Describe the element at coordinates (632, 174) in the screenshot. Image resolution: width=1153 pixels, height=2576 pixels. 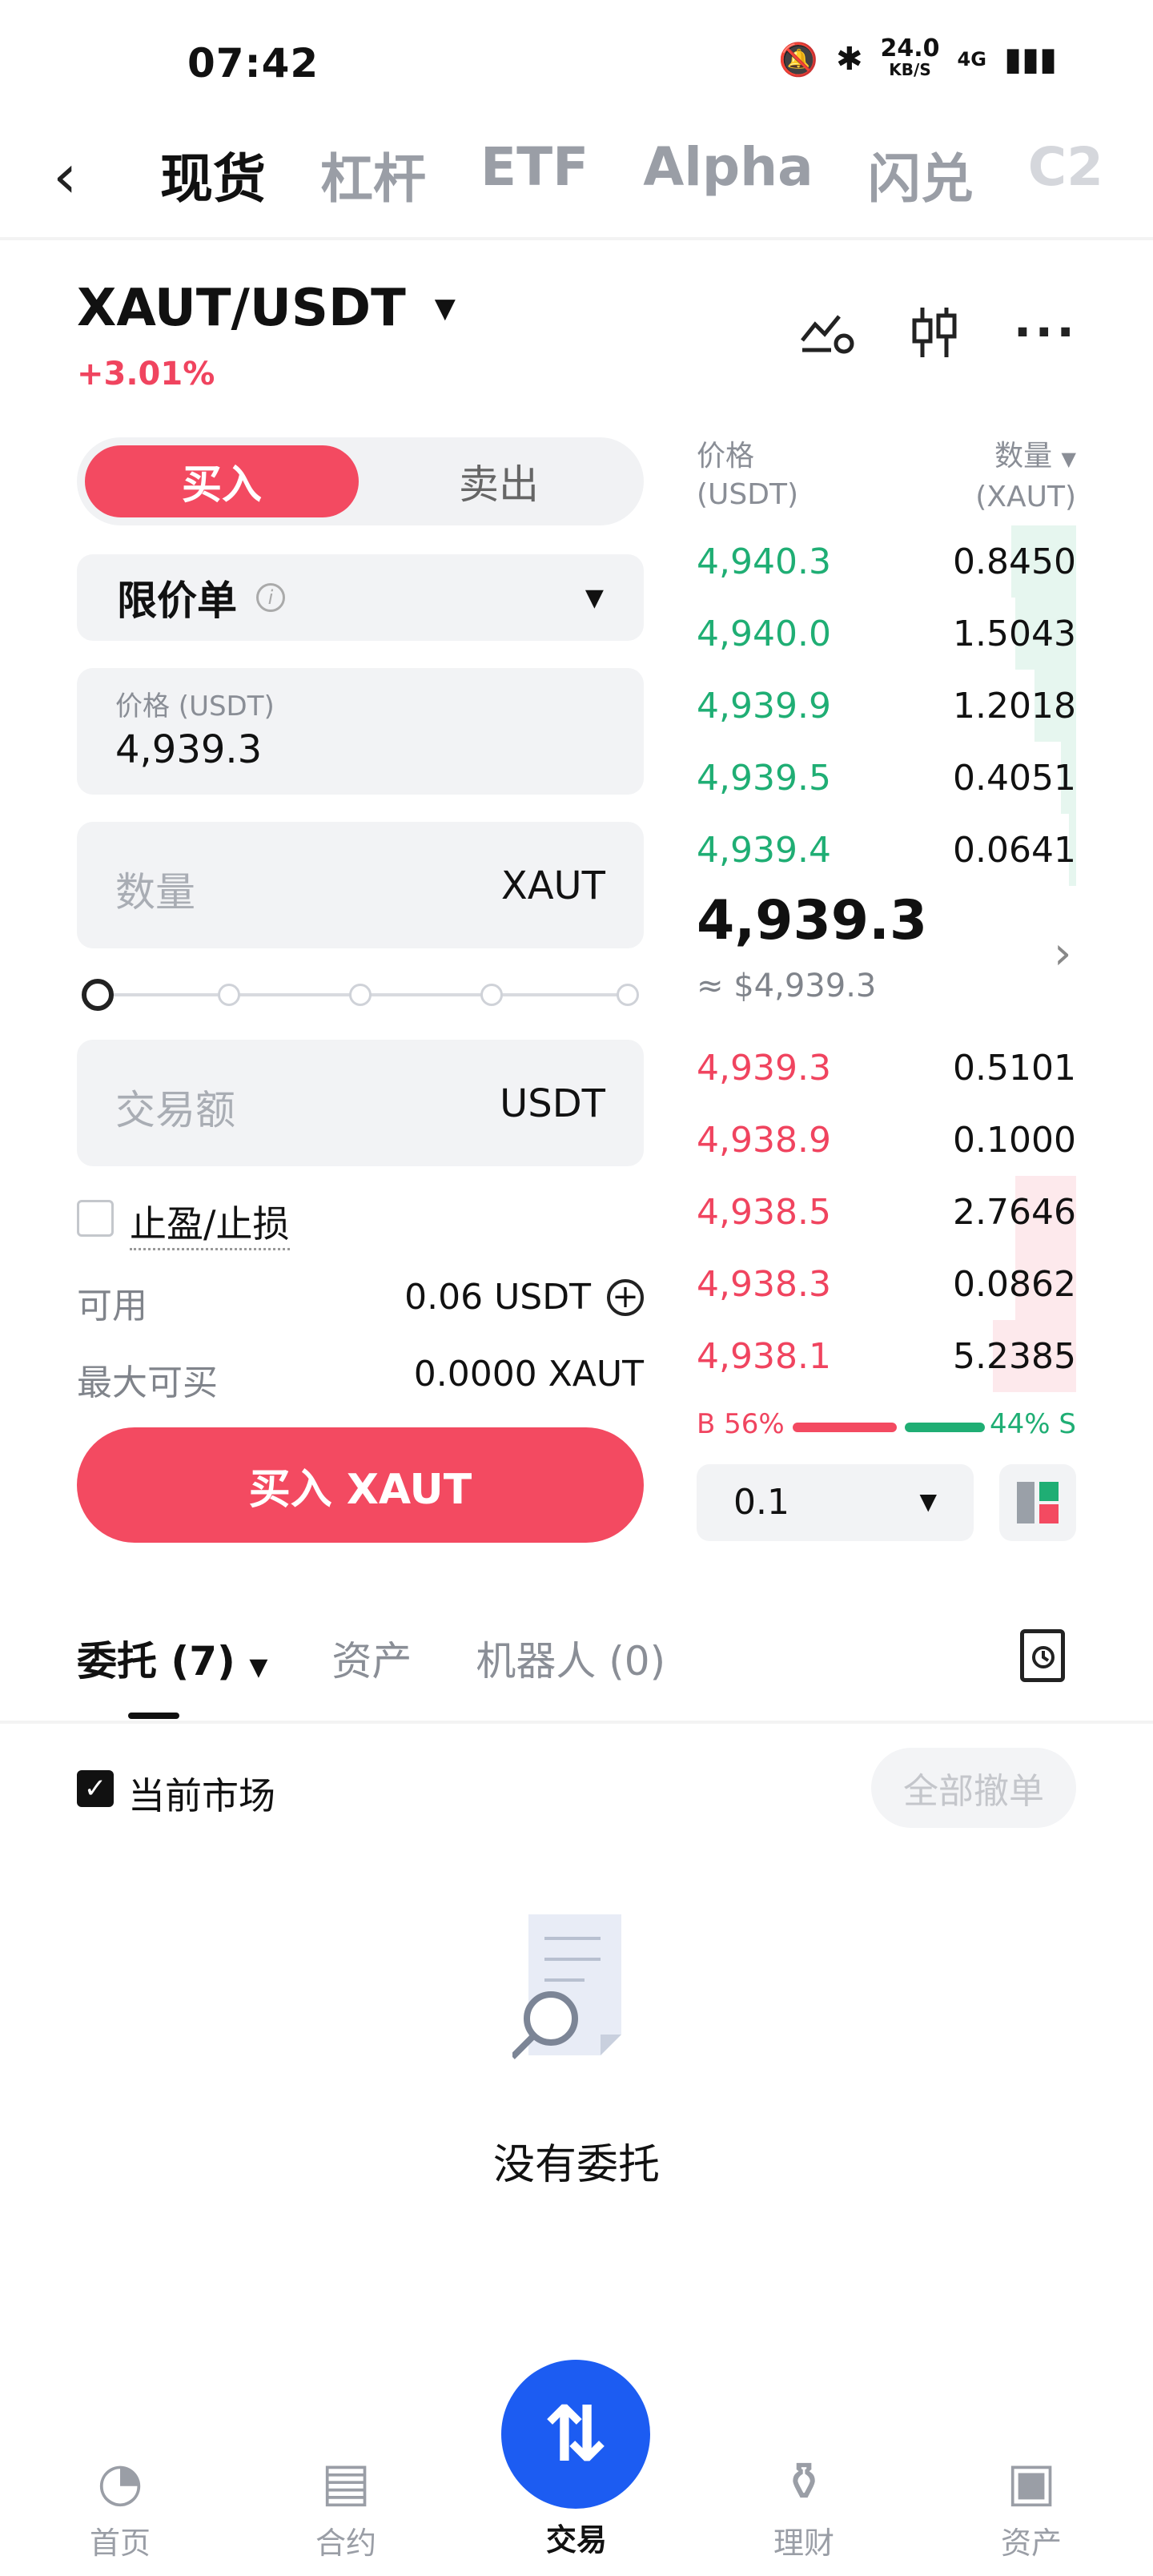
I see `market-tabs: 现货 杠杆 ETF Alpha 闪兑 C2` at that location.